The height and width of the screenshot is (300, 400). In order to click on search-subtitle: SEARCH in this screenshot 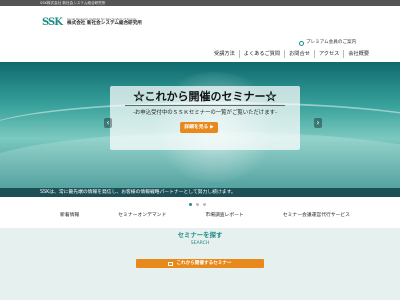, I will do `click(200, 243)`.